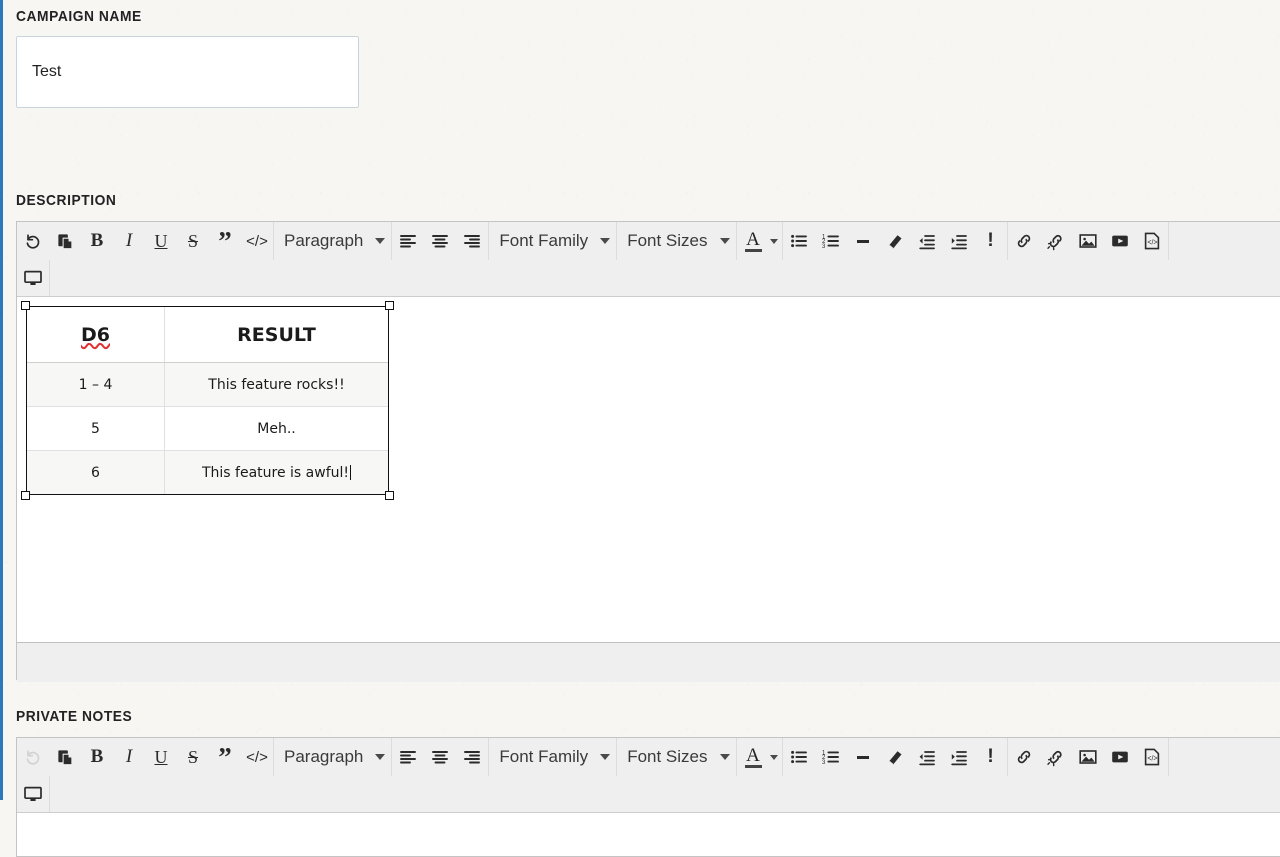 The image size is (1280, 857). What do you see at coordinates (276, 334) in the screenshot?
I see `roll-table-header-result: RESULT` at bounding box center [276, 334].